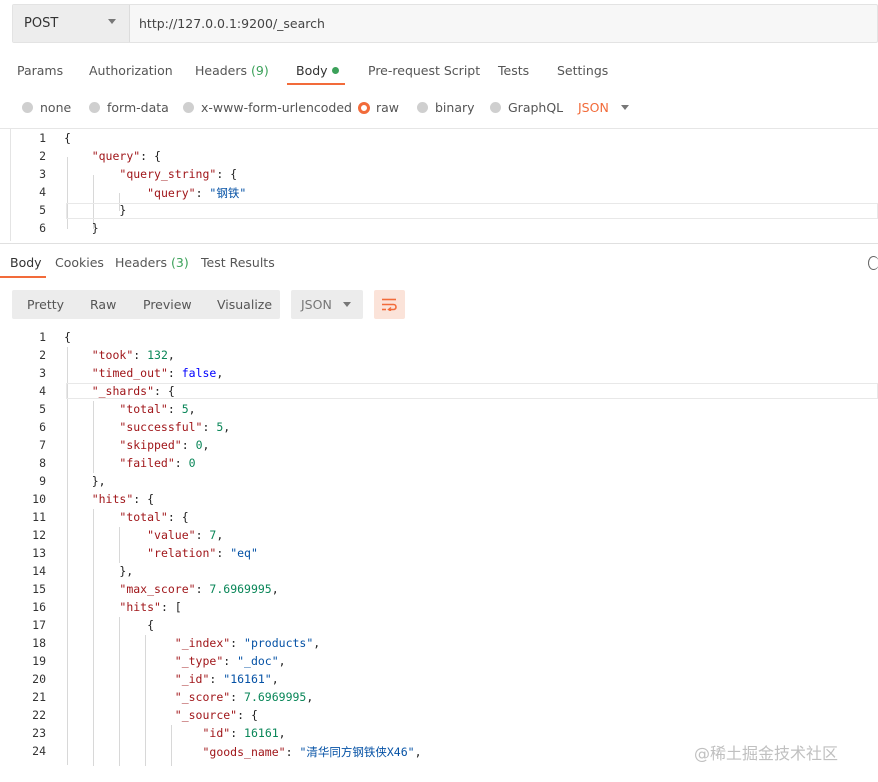 Image resolution: width=878 pixels, height=782 pixels. I want to click on globe-icon, so click(873, 263).